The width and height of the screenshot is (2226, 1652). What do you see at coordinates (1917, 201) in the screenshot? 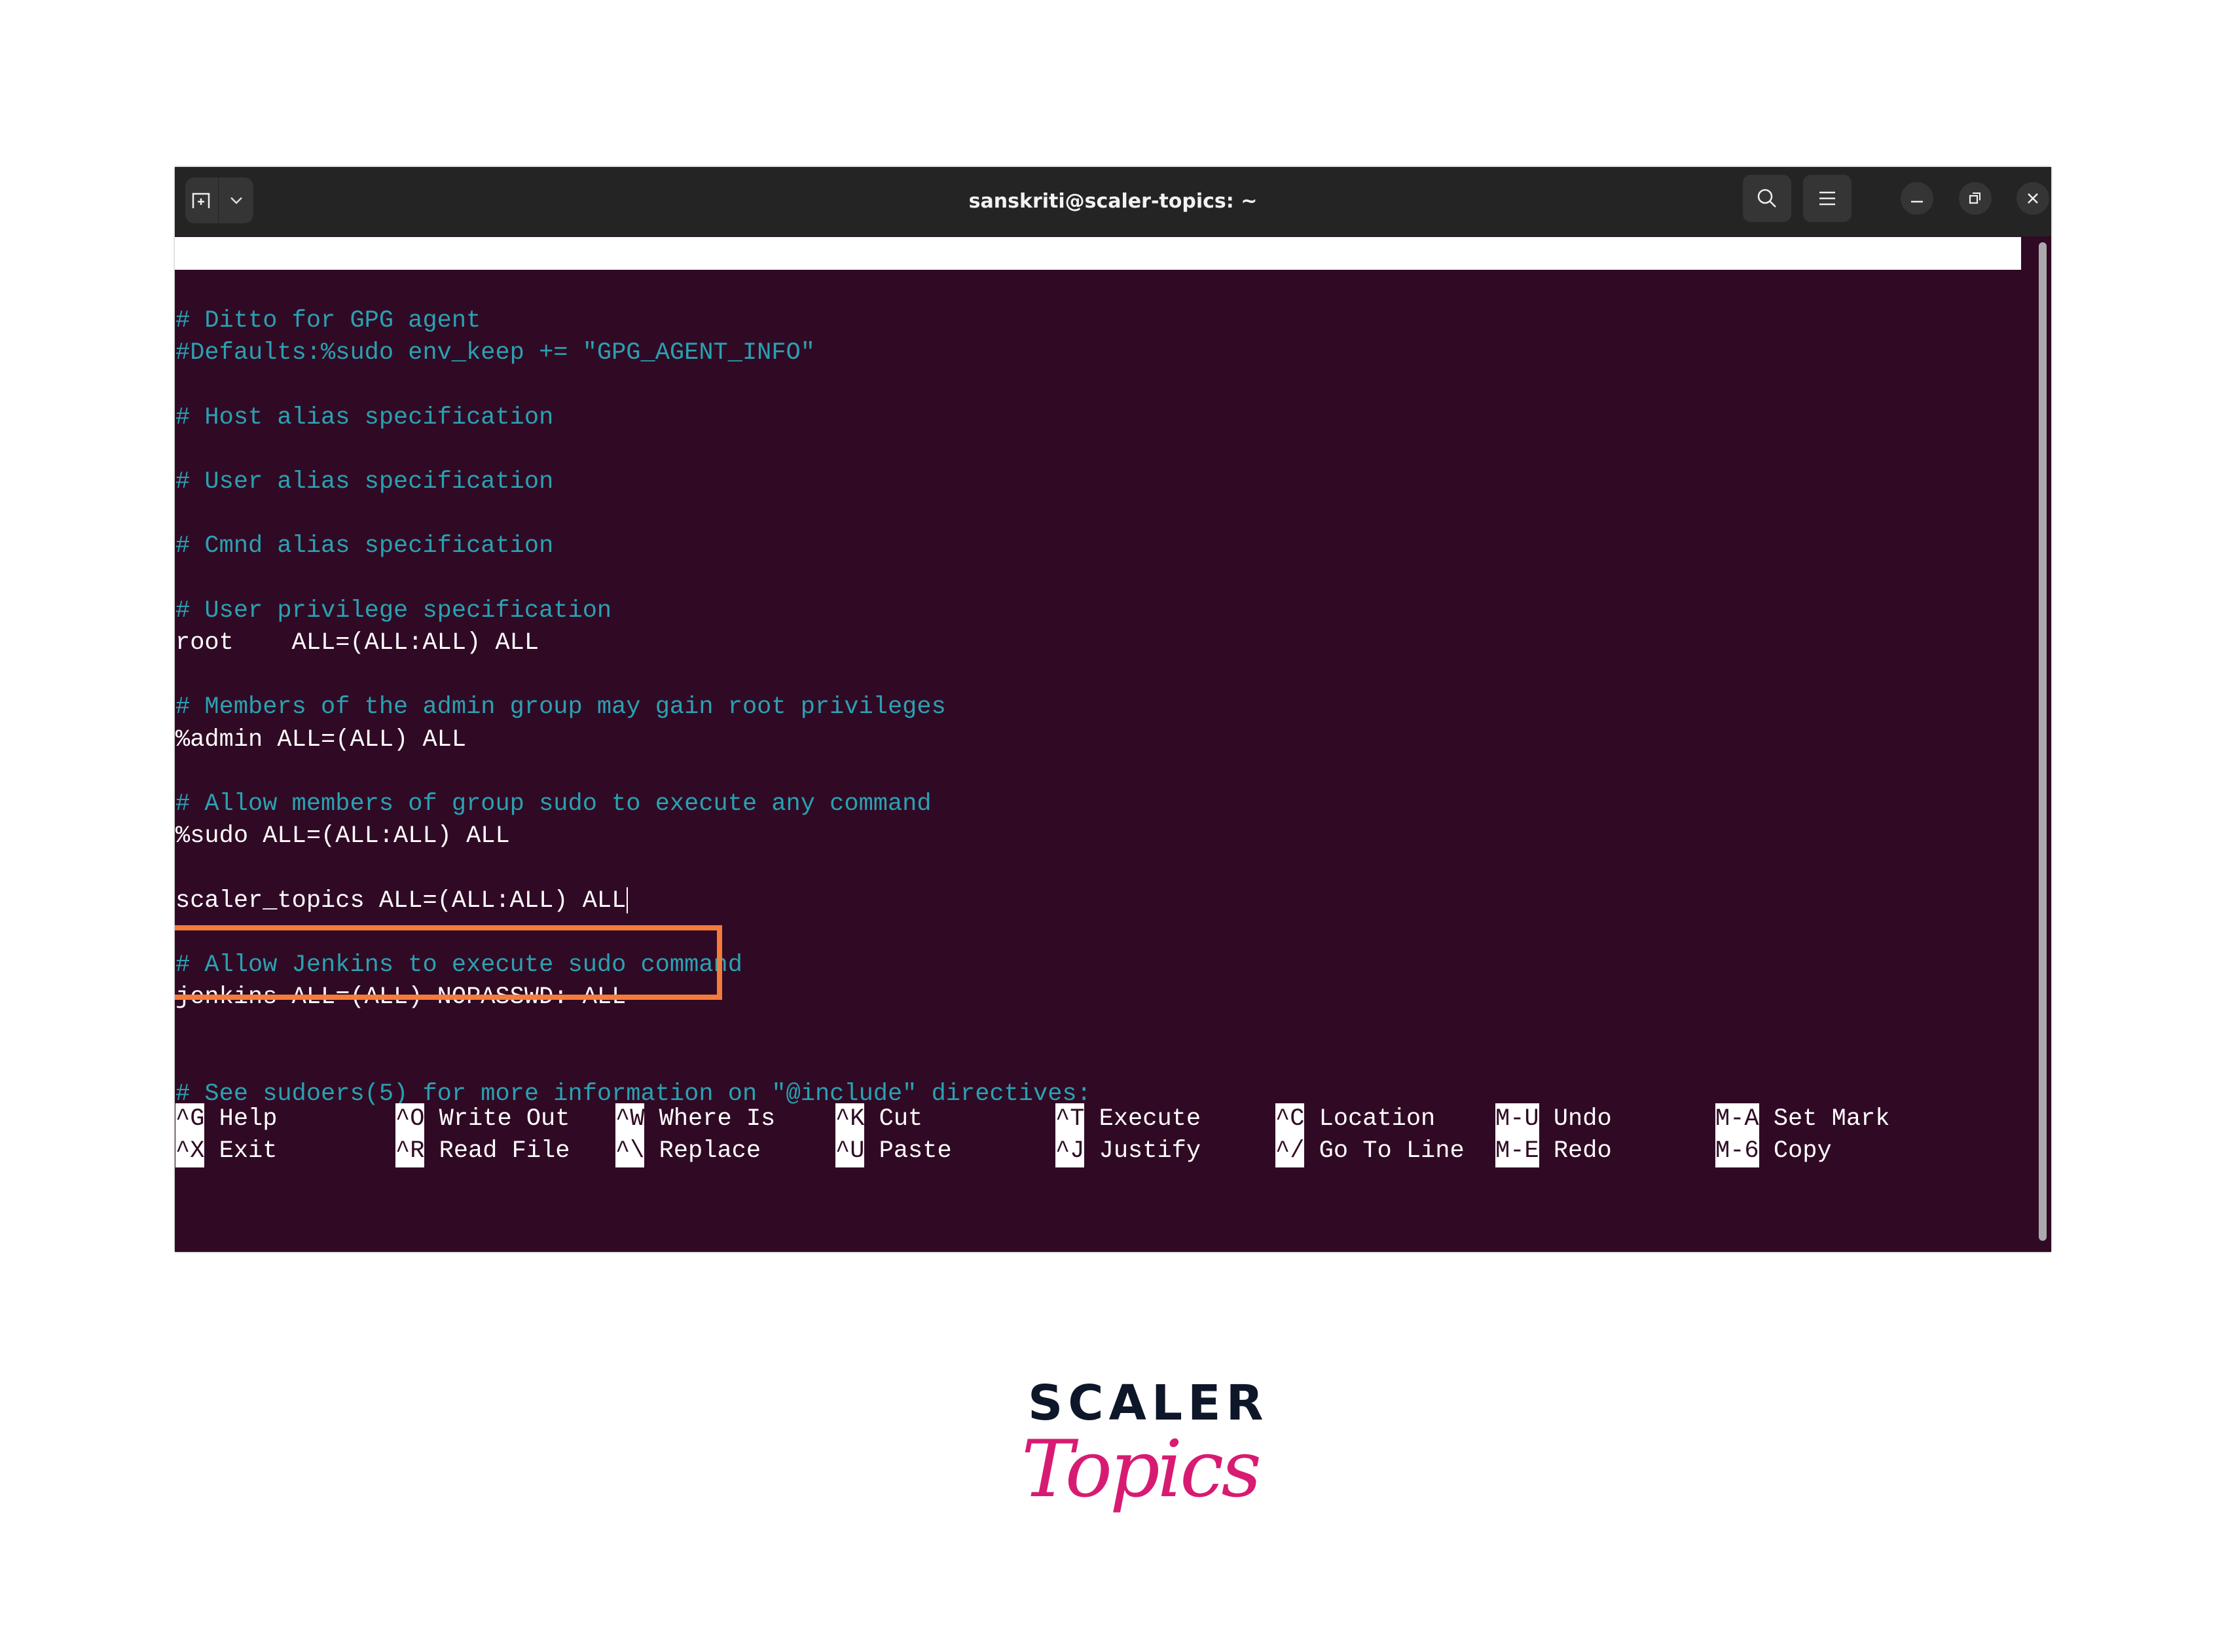
I see `minimize-icon` at bounding box center [1917, 201].